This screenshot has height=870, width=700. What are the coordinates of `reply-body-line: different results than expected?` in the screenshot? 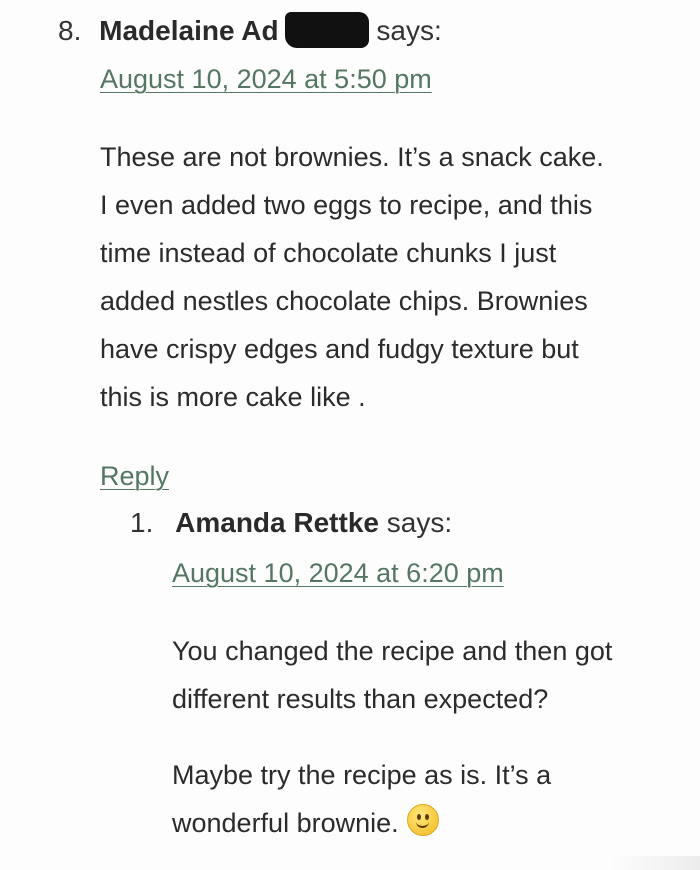 It's located at (360, 699).